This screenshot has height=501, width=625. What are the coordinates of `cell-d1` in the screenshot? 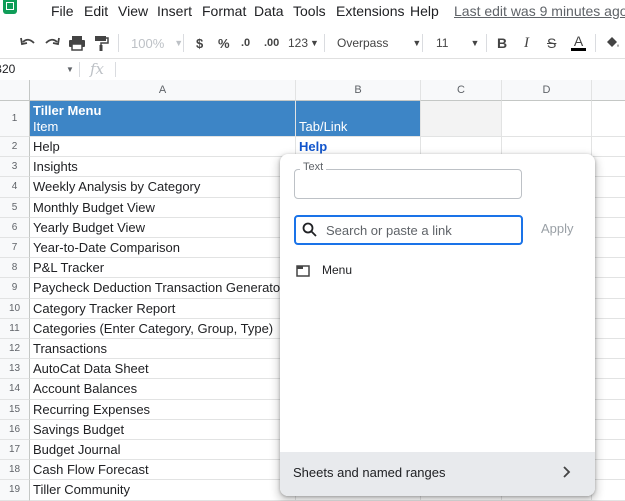 It's located at (547, 119).